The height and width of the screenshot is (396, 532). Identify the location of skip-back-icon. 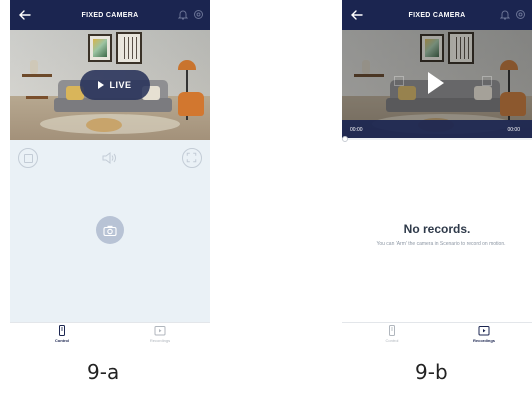
(399, 81).